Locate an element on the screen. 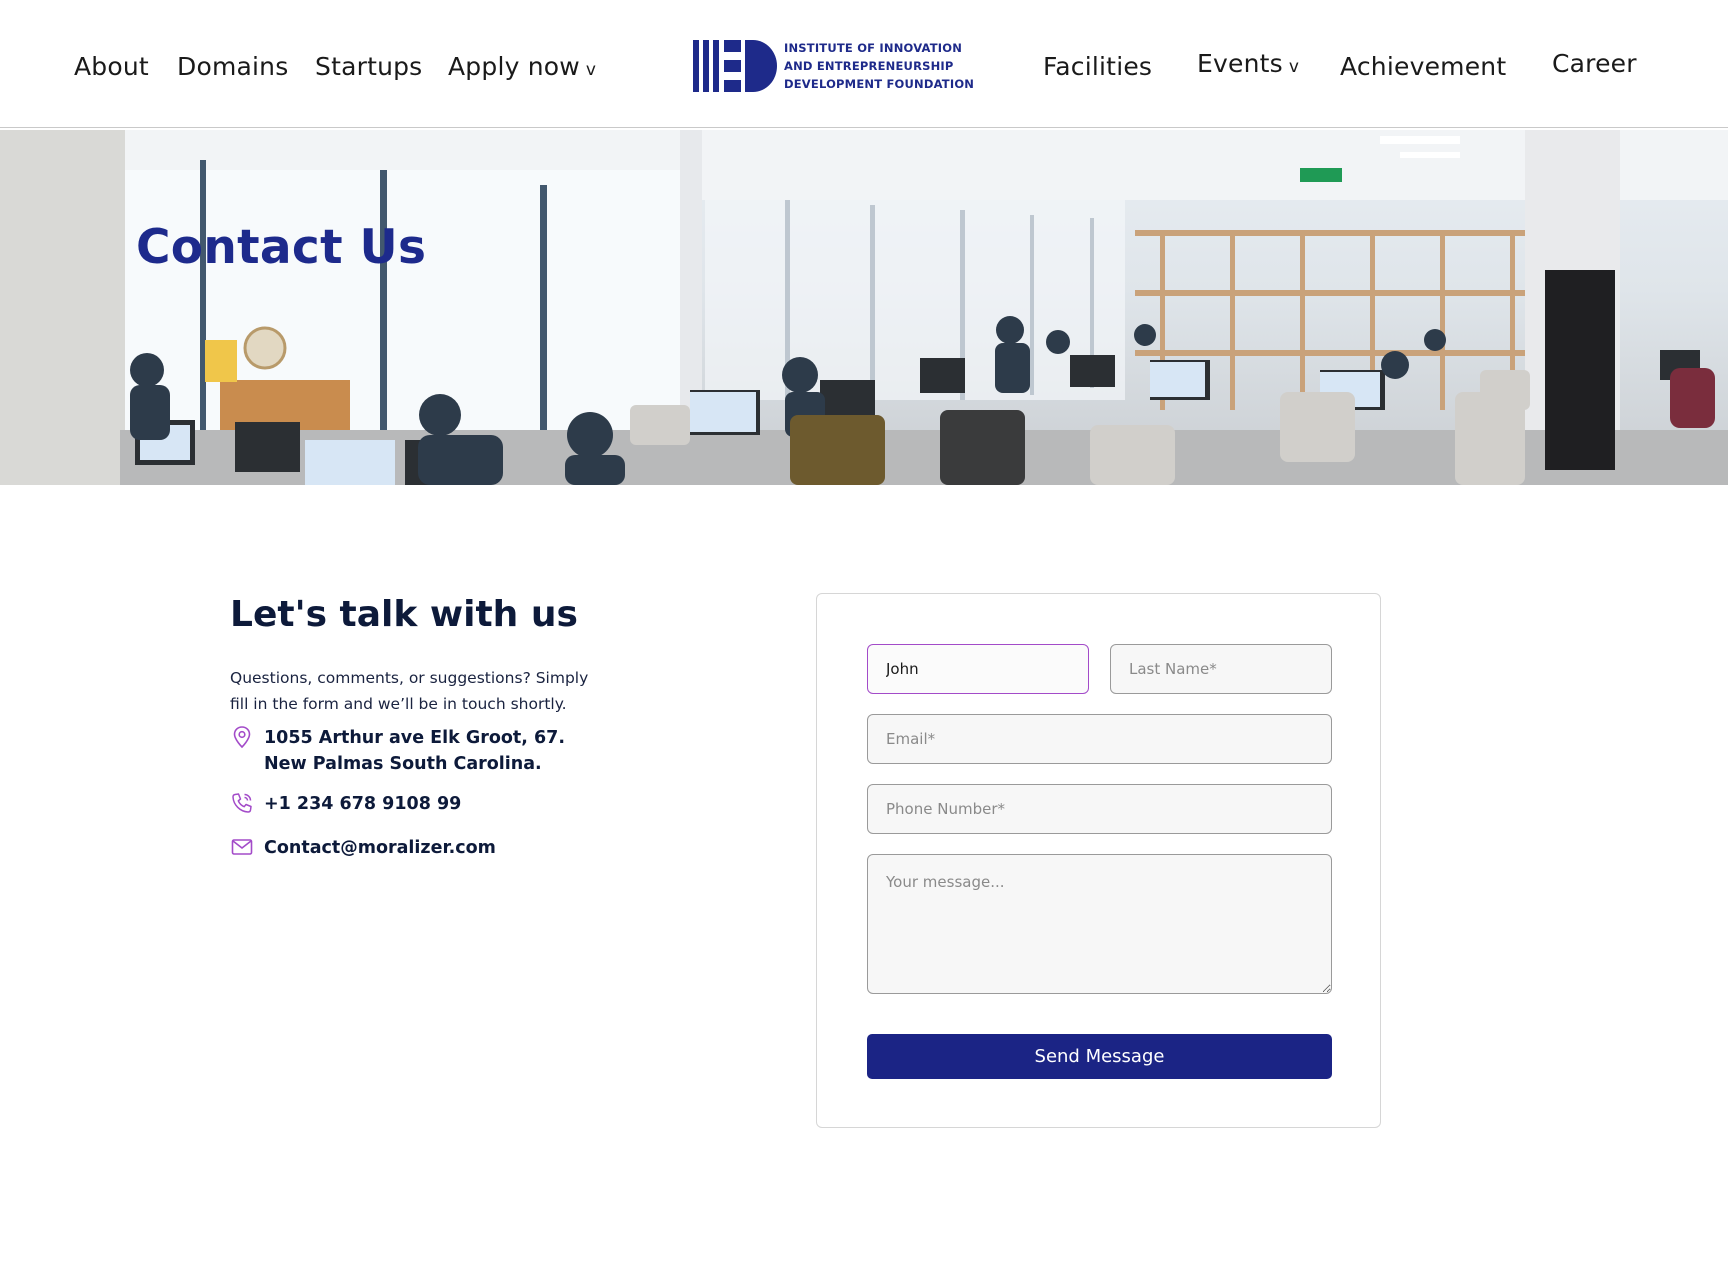 The image size is (1728, 1273). mail-icon is located at coordinates (242, 847).